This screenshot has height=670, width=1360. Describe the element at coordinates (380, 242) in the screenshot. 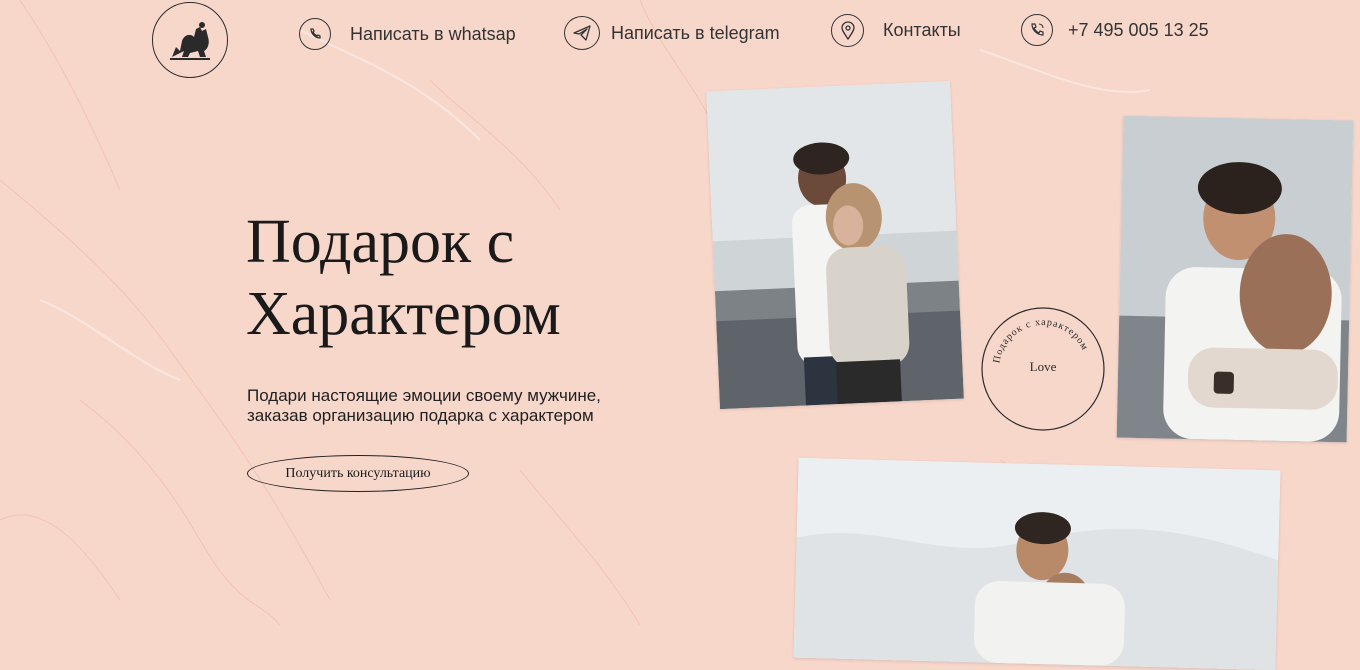

I see `hero-title-line-1: Подарок с` at that location.